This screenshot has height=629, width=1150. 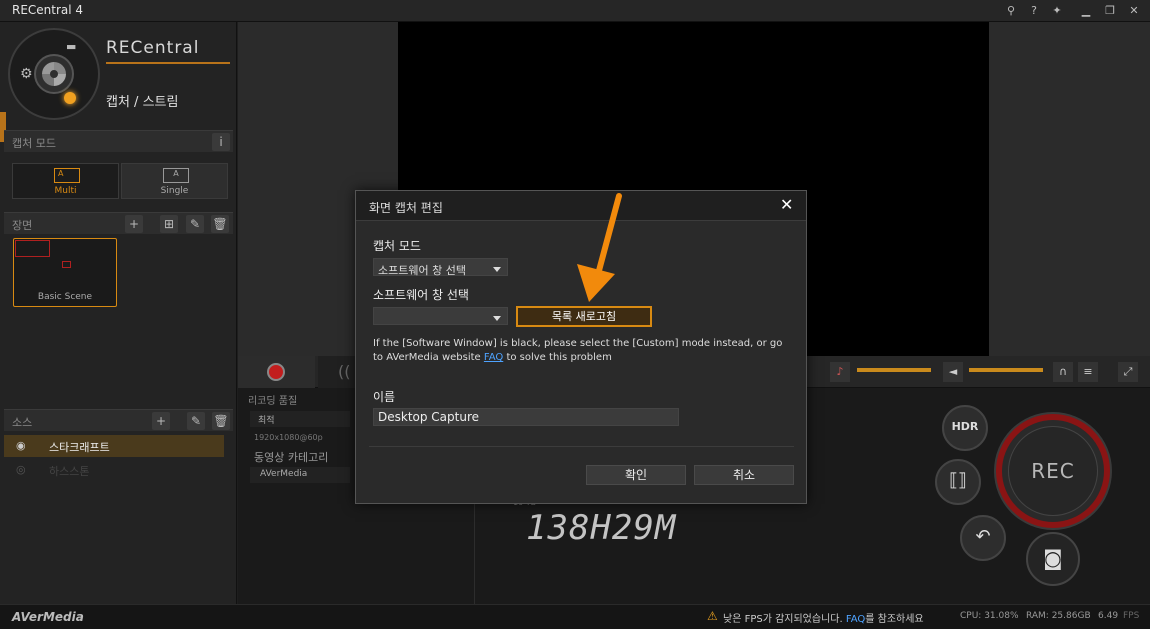 What do you see at coordinates (1134, 11) in the screenshot?
I see `close-window-button: ✕` at bounding box center [1134, 11].